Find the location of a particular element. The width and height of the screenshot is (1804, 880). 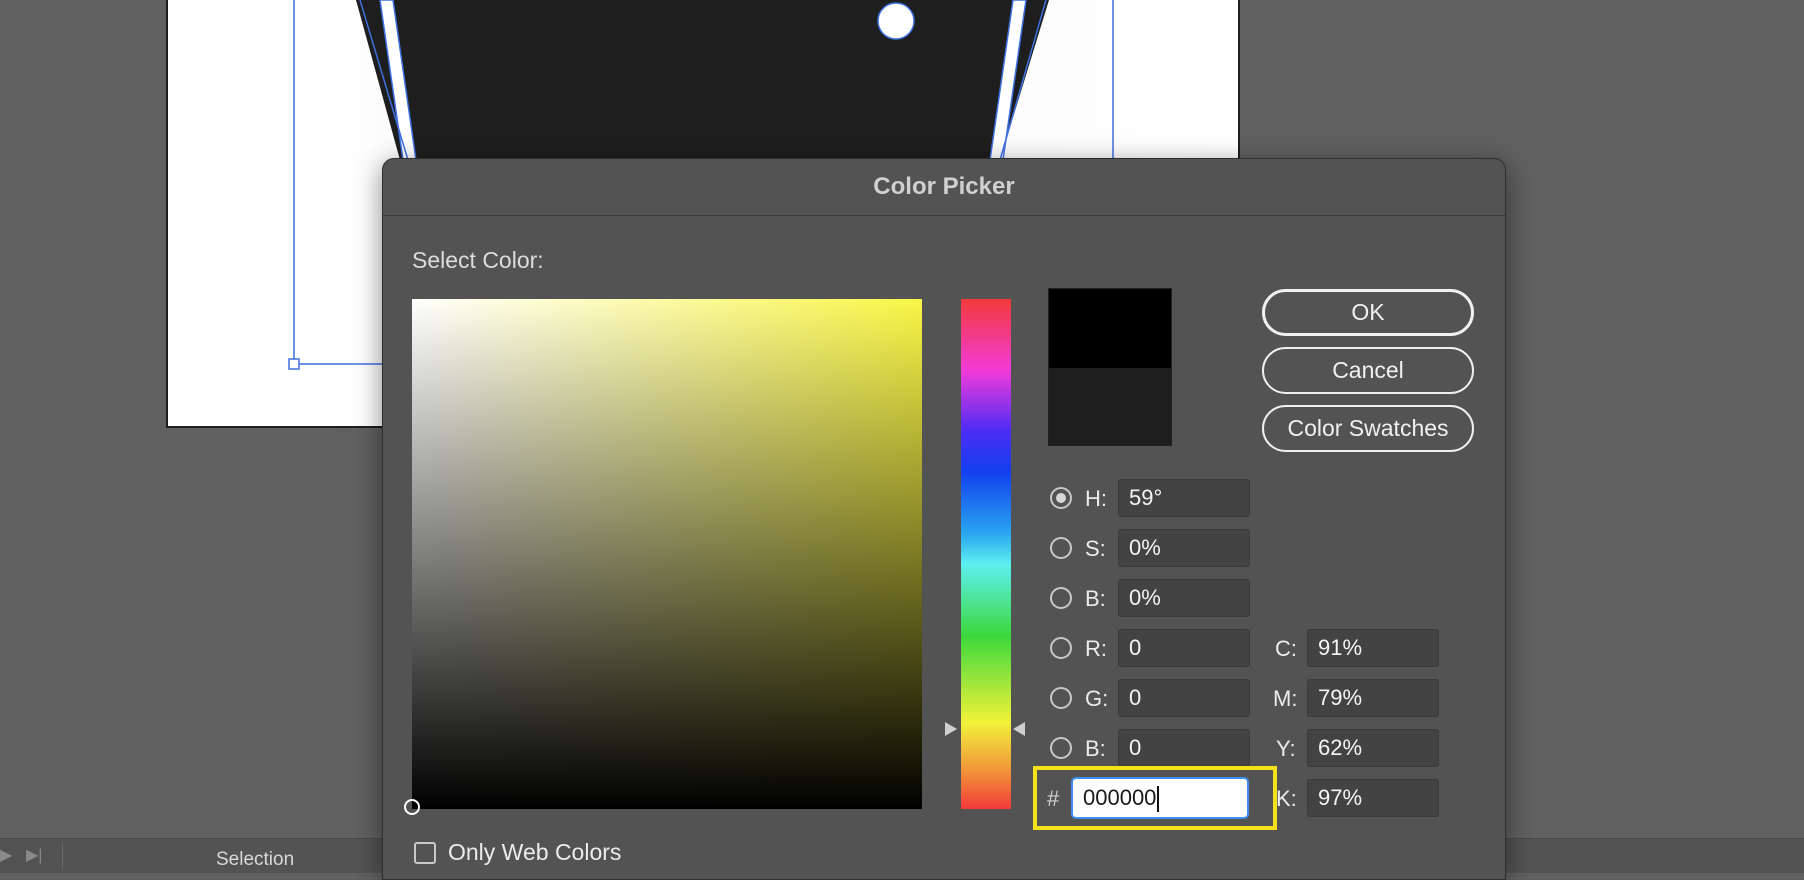

dark-shape is located at coordinates (702, 80).